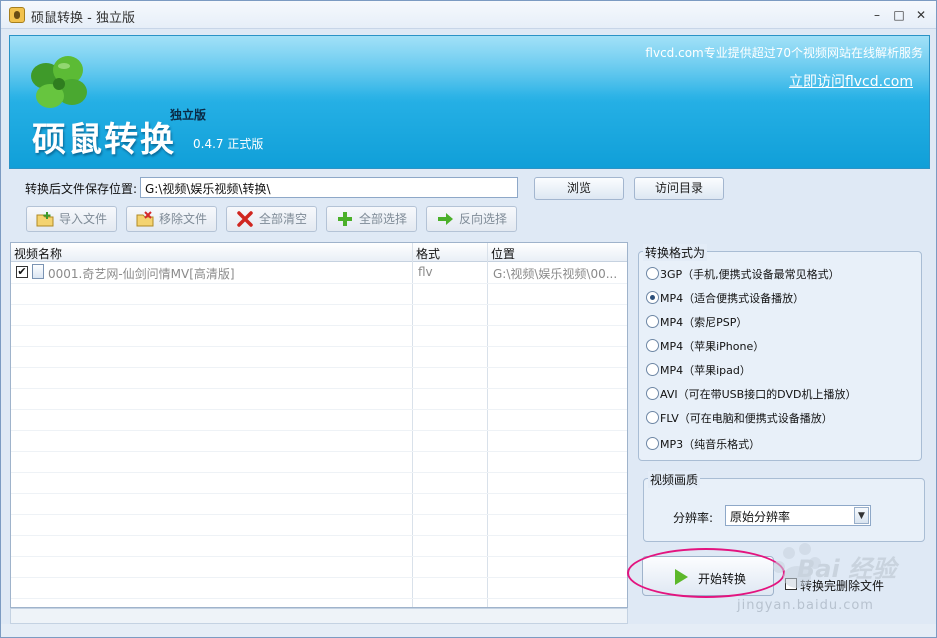 This screenshot has height=638, width=937. Describe the element at coordinates (319, 616) in the screenshot. I see `horizontal-scrollbar` at that location.